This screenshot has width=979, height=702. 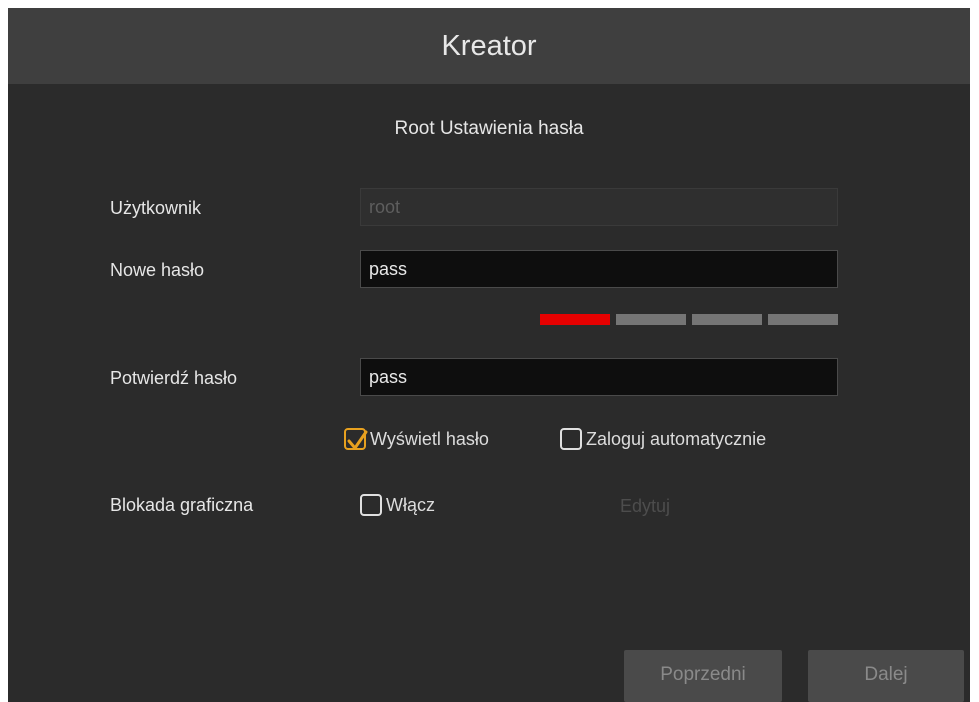 What do you see at coordinates (157, 270) in the screenshot?
I see `new-password-label: Nowe hasło` at bounding box center [157, 270].